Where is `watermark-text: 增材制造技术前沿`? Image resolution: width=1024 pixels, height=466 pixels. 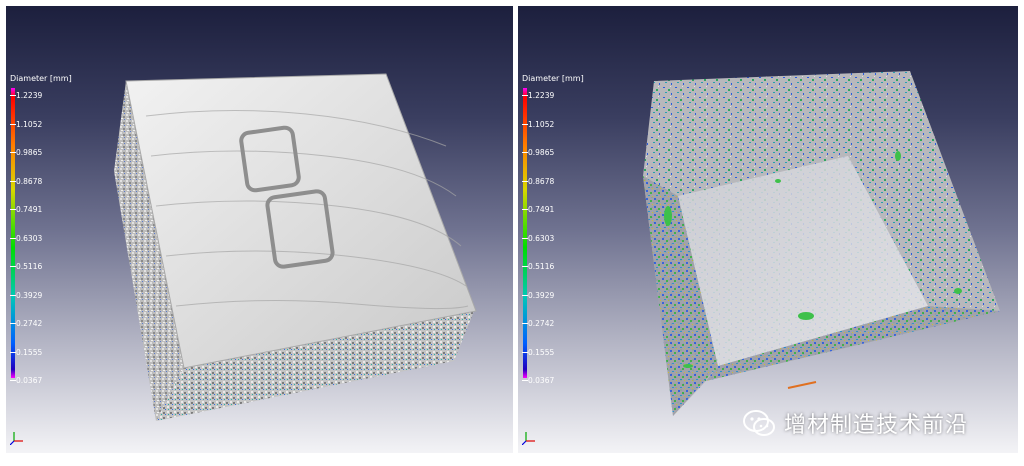
watermark-text: 增材制造技术前沿 is located at coordinates (876, 425).